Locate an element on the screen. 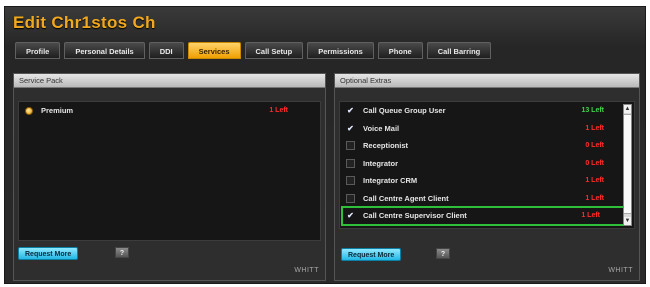 This screenshot has width=650, height=287. extra-label: Call Centre Agent Client is located at coordinates (406, 198).